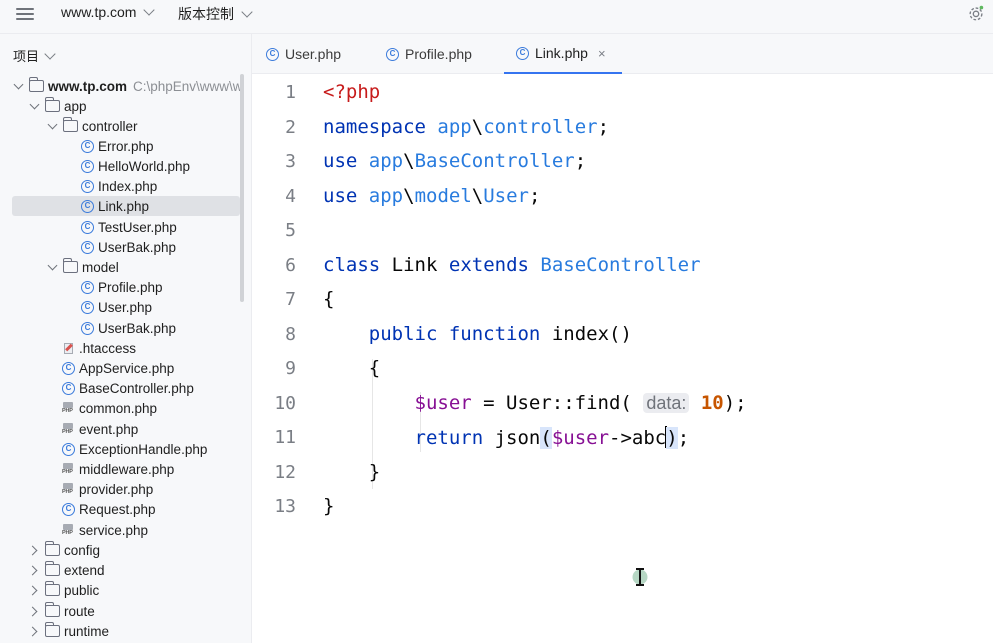  I want to click on project-view-title: 项目, so click(26, 56).